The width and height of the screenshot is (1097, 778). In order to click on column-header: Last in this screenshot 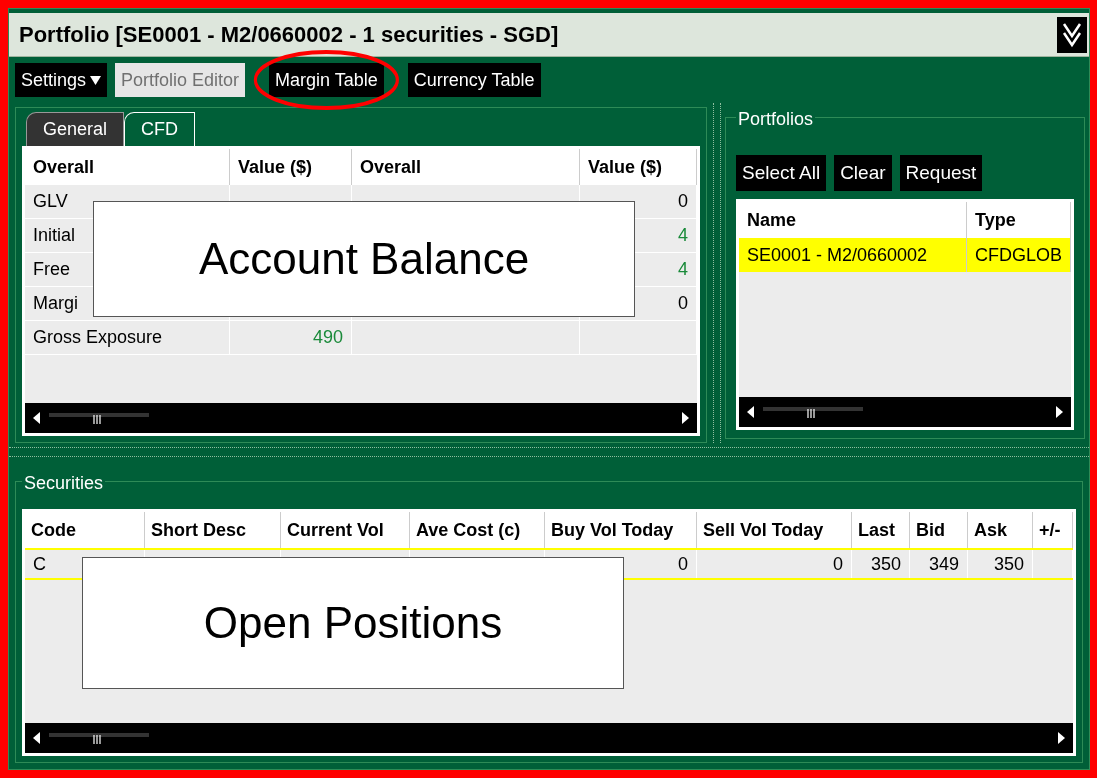, I will do `click(881, 530)`.